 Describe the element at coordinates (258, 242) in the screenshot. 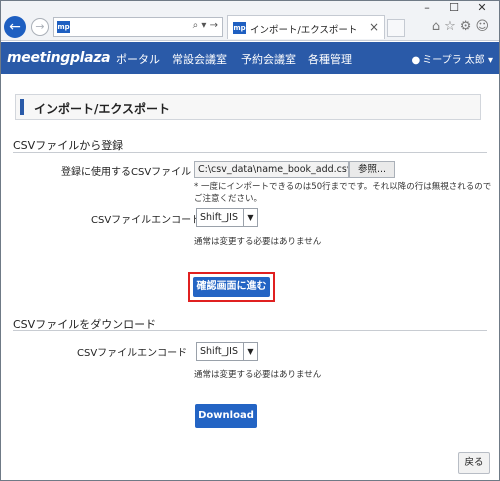

I see `import-encode-hint: 通常は変更する必要はありません` at that location.